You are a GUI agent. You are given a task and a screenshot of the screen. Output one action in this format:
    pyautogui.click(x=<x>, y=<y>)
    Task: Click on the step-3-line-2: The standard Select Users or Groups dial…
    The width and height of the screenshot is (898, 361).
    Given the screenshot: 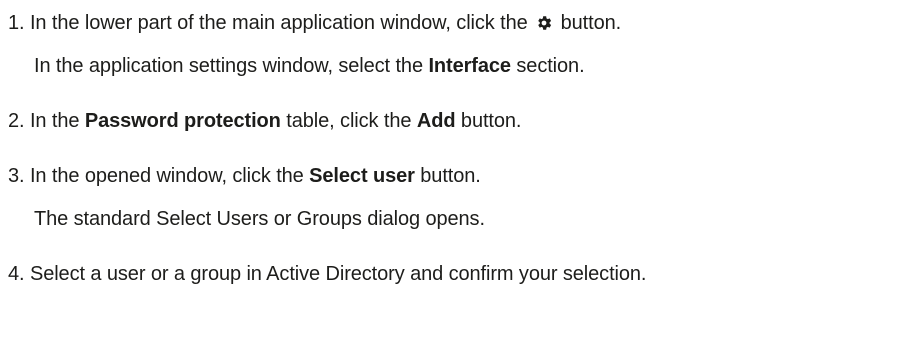 What is the action you would take?
    pyautogui.click(x=259, y=219)
    